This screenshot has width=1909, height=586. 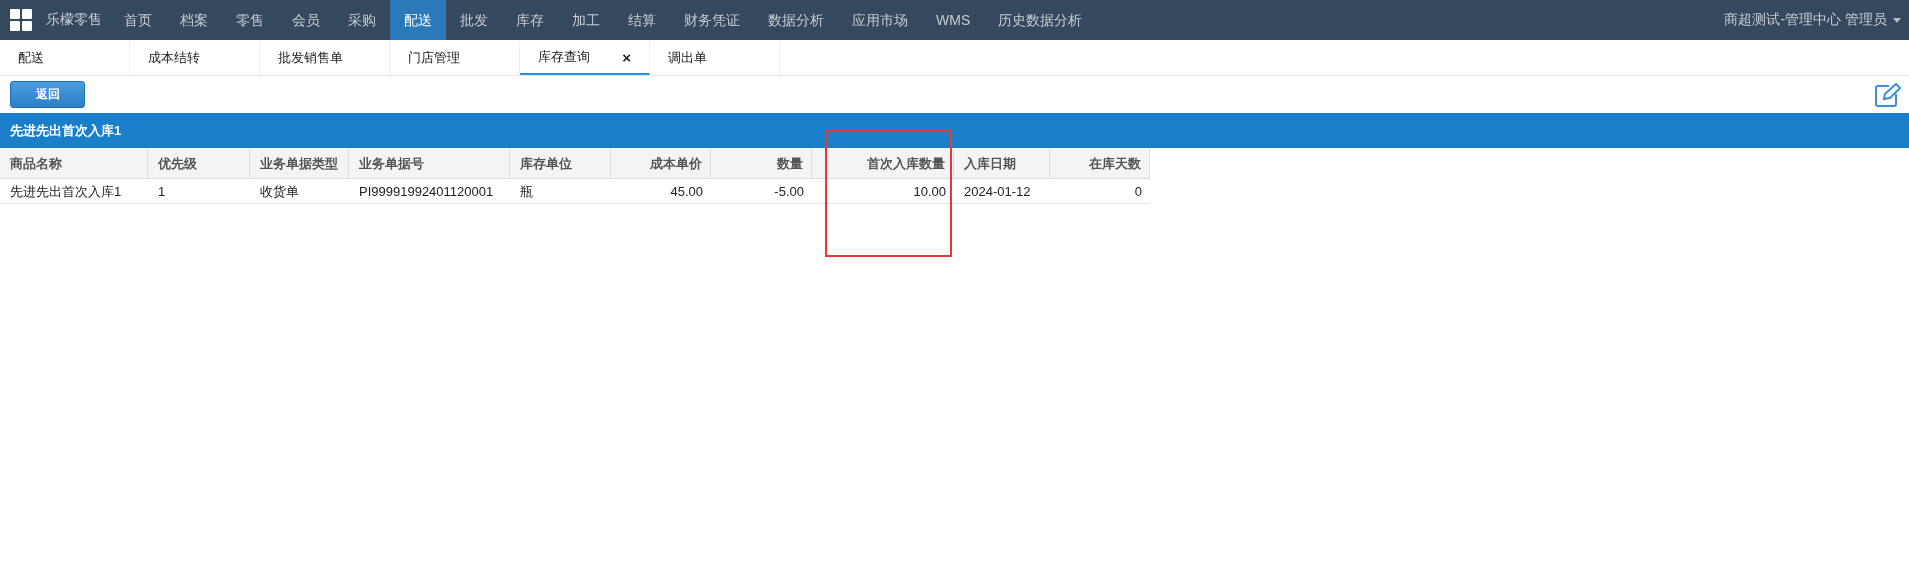 I want to click on nav-menu-item: 数据分析, so click(x=796, y=20).